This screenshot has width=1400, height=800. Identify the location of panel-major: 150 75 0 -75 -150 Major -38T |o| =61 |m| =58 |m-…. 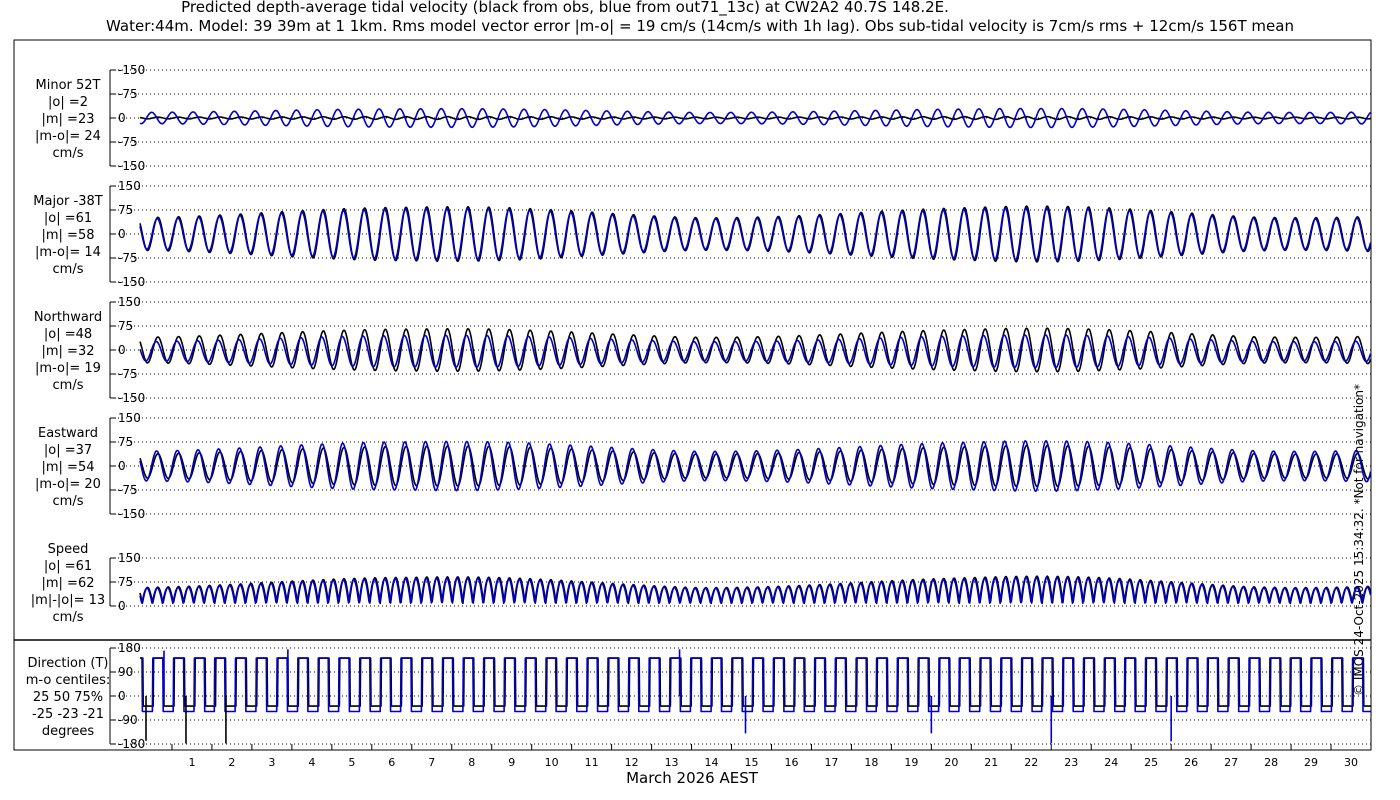
(702, 234).